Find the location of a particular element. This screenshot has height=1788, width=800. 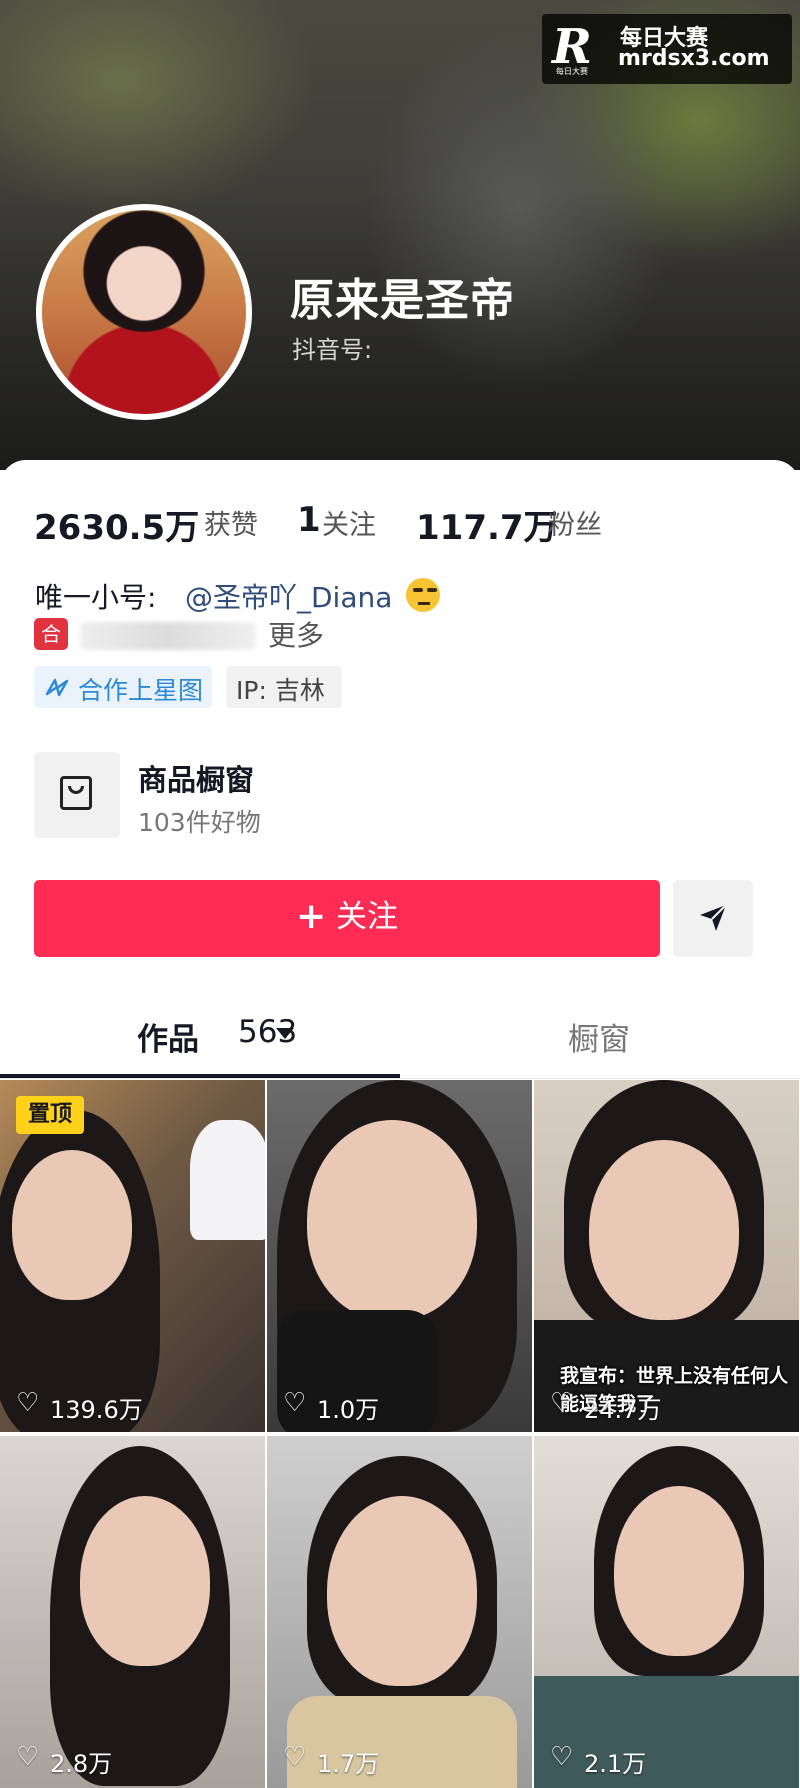

pinned-badge: 置顶 is located at coordinates (50, 1115).